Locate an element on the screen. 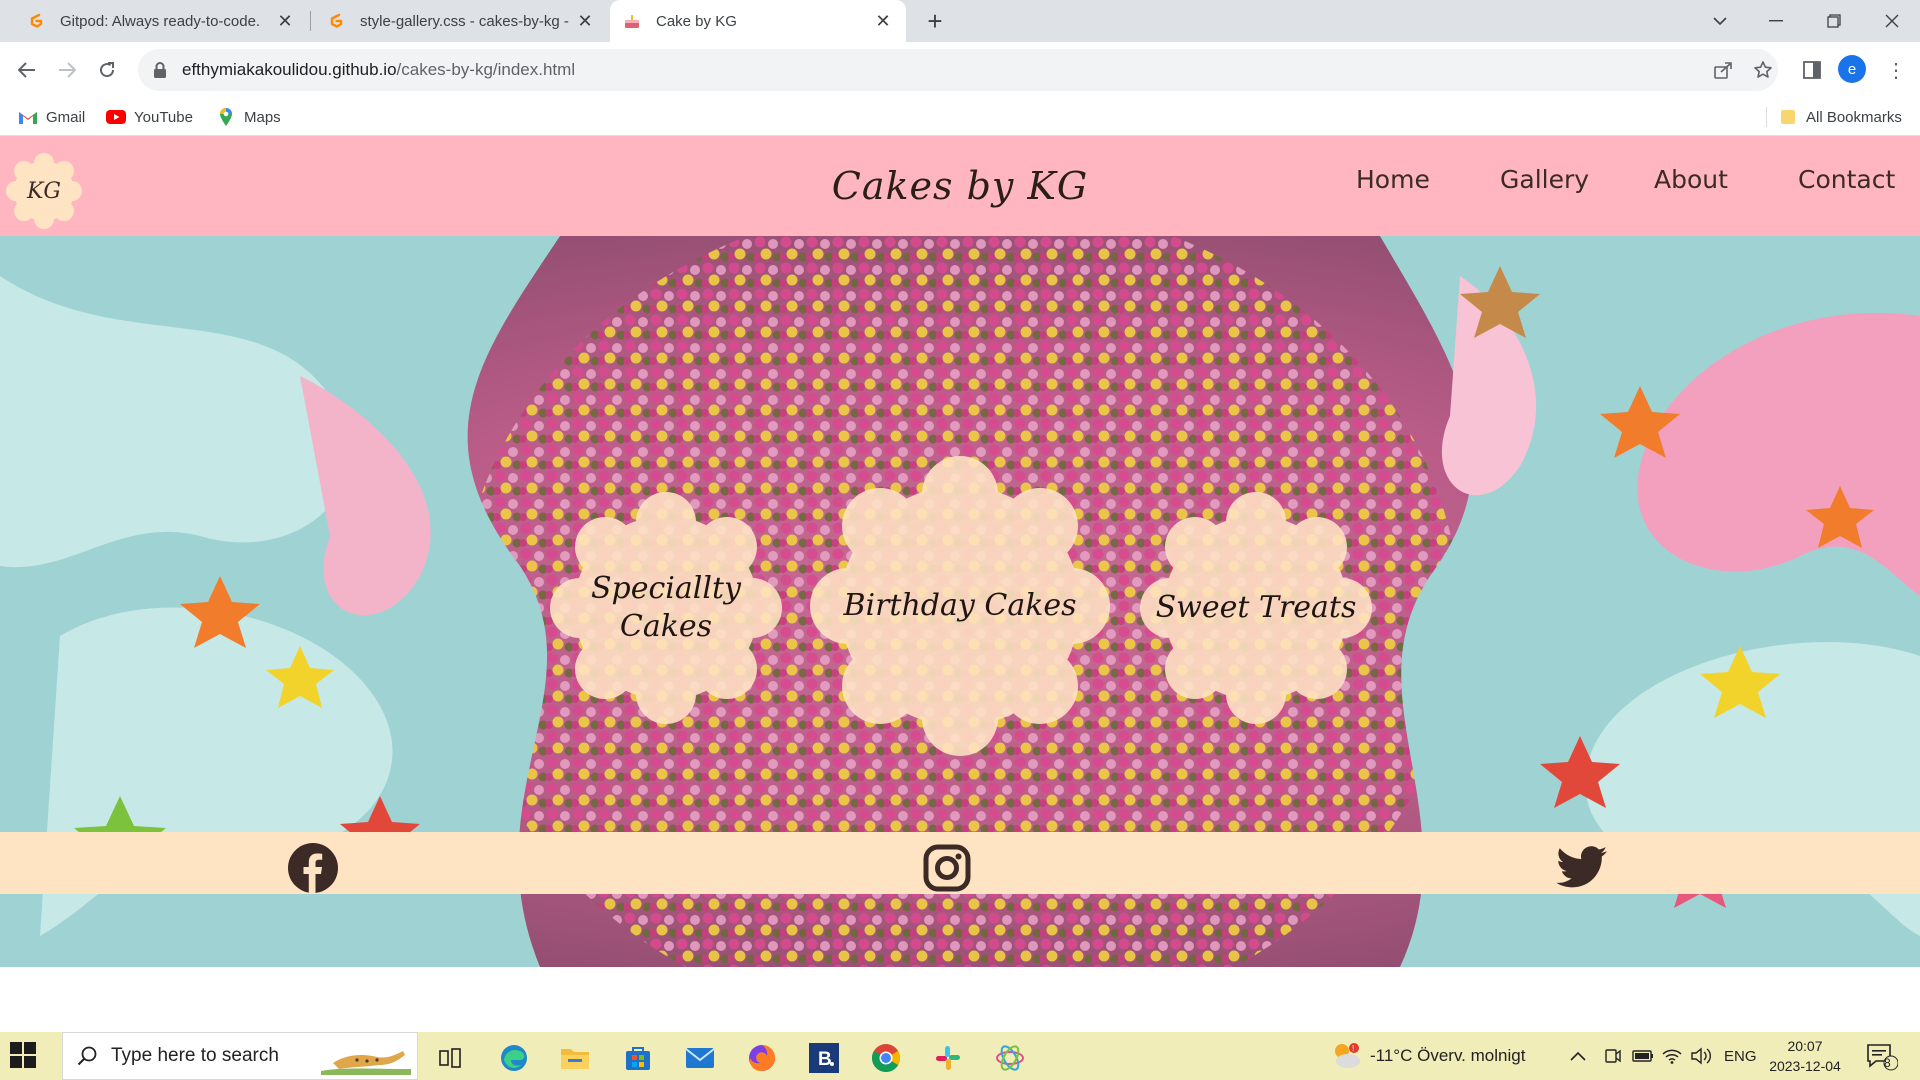  mail-icon is located at coordinates (700, 1058).